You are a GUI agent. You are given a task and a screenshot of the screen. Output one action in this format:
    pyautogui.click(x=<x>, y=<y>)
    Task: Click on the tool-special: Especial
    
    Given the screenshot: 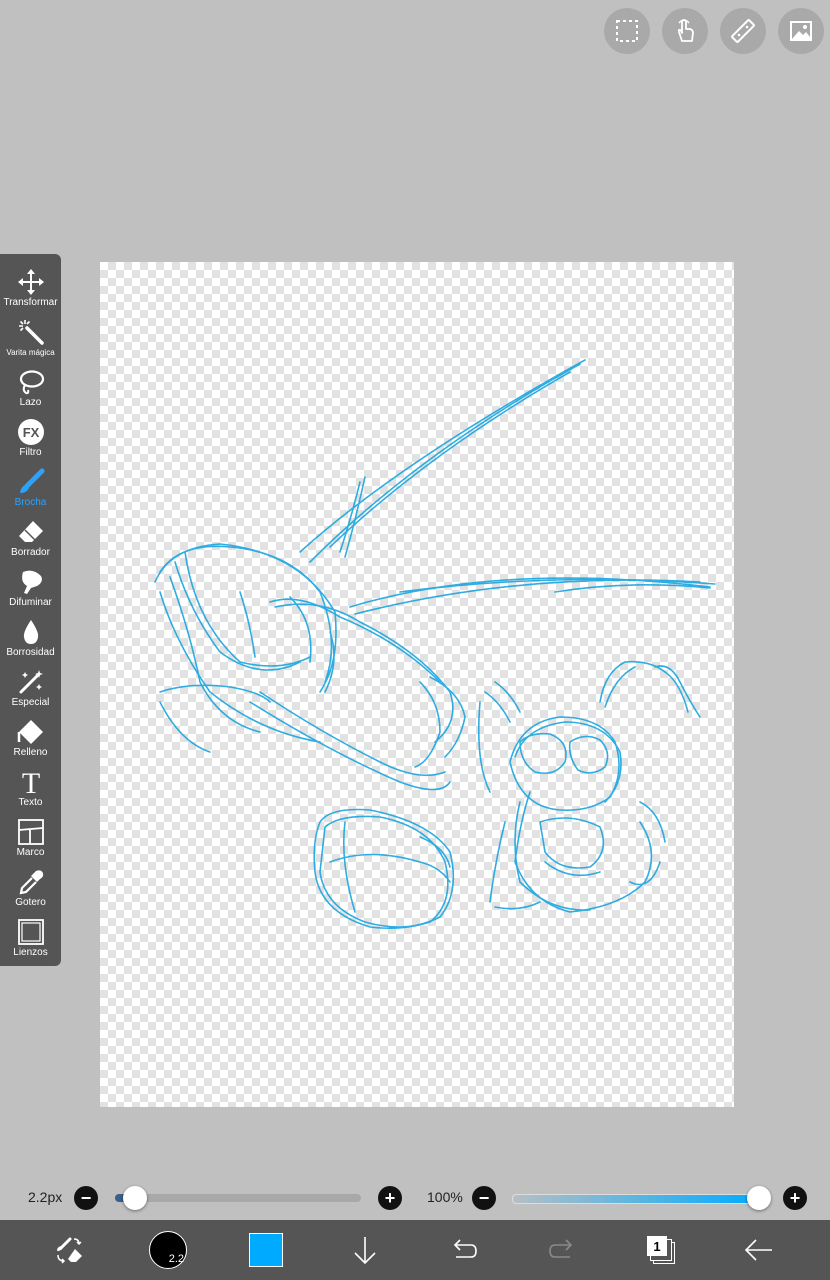 What is the action you would take?
    pyautogui.click(x=30, y=684)
    